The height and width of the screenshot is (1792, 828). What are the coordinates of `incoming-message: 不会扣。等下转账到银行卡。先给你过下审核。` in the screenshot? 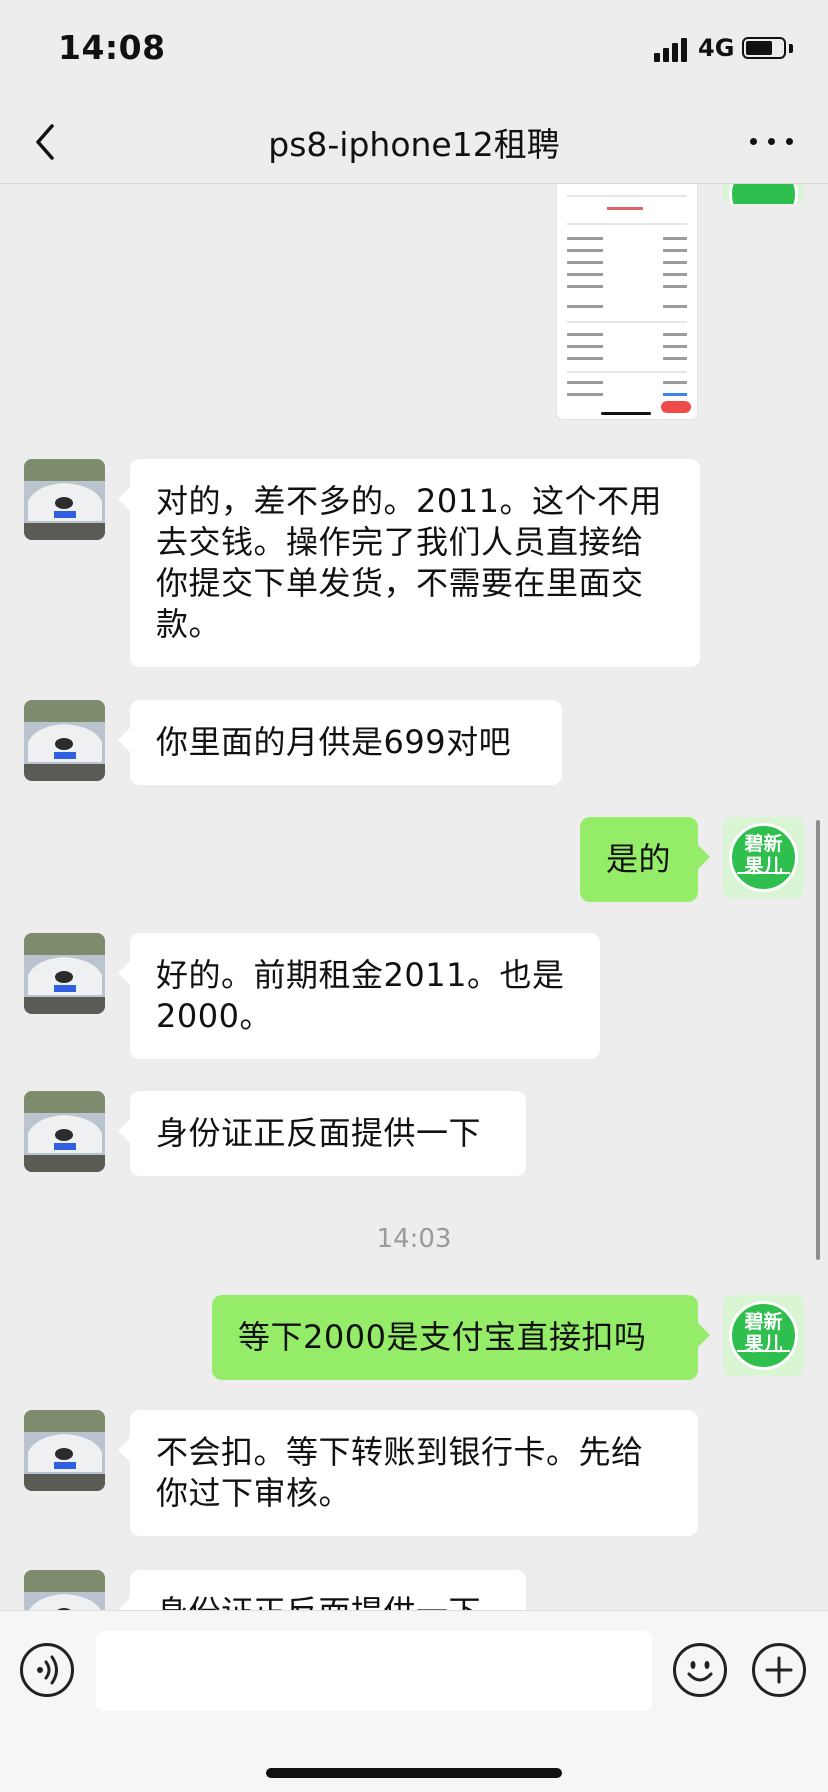 It's located at (408, 1473).